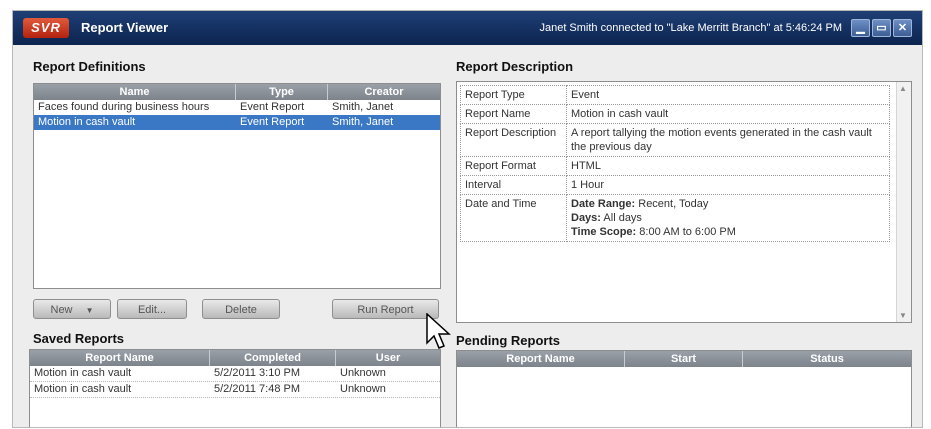 The height and width of the screenshot is (429, 931). I want to click on window-title: Report Viewer, so click(125, 27).